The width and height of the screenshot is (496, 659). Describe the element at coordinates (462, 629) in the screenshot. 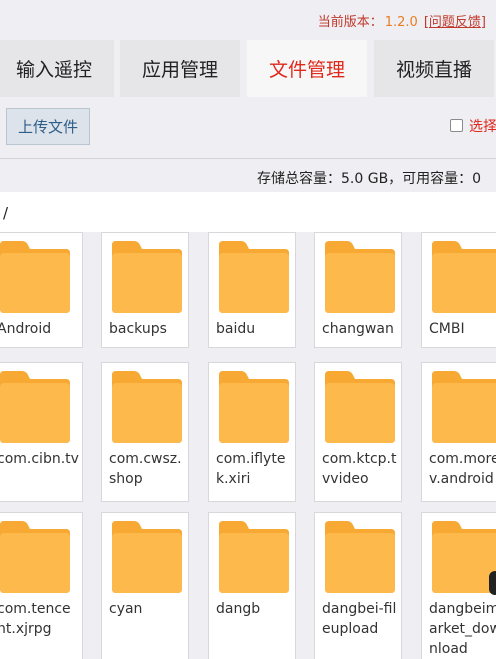

I see `folder-name: dangbeimarket_download` at that location.